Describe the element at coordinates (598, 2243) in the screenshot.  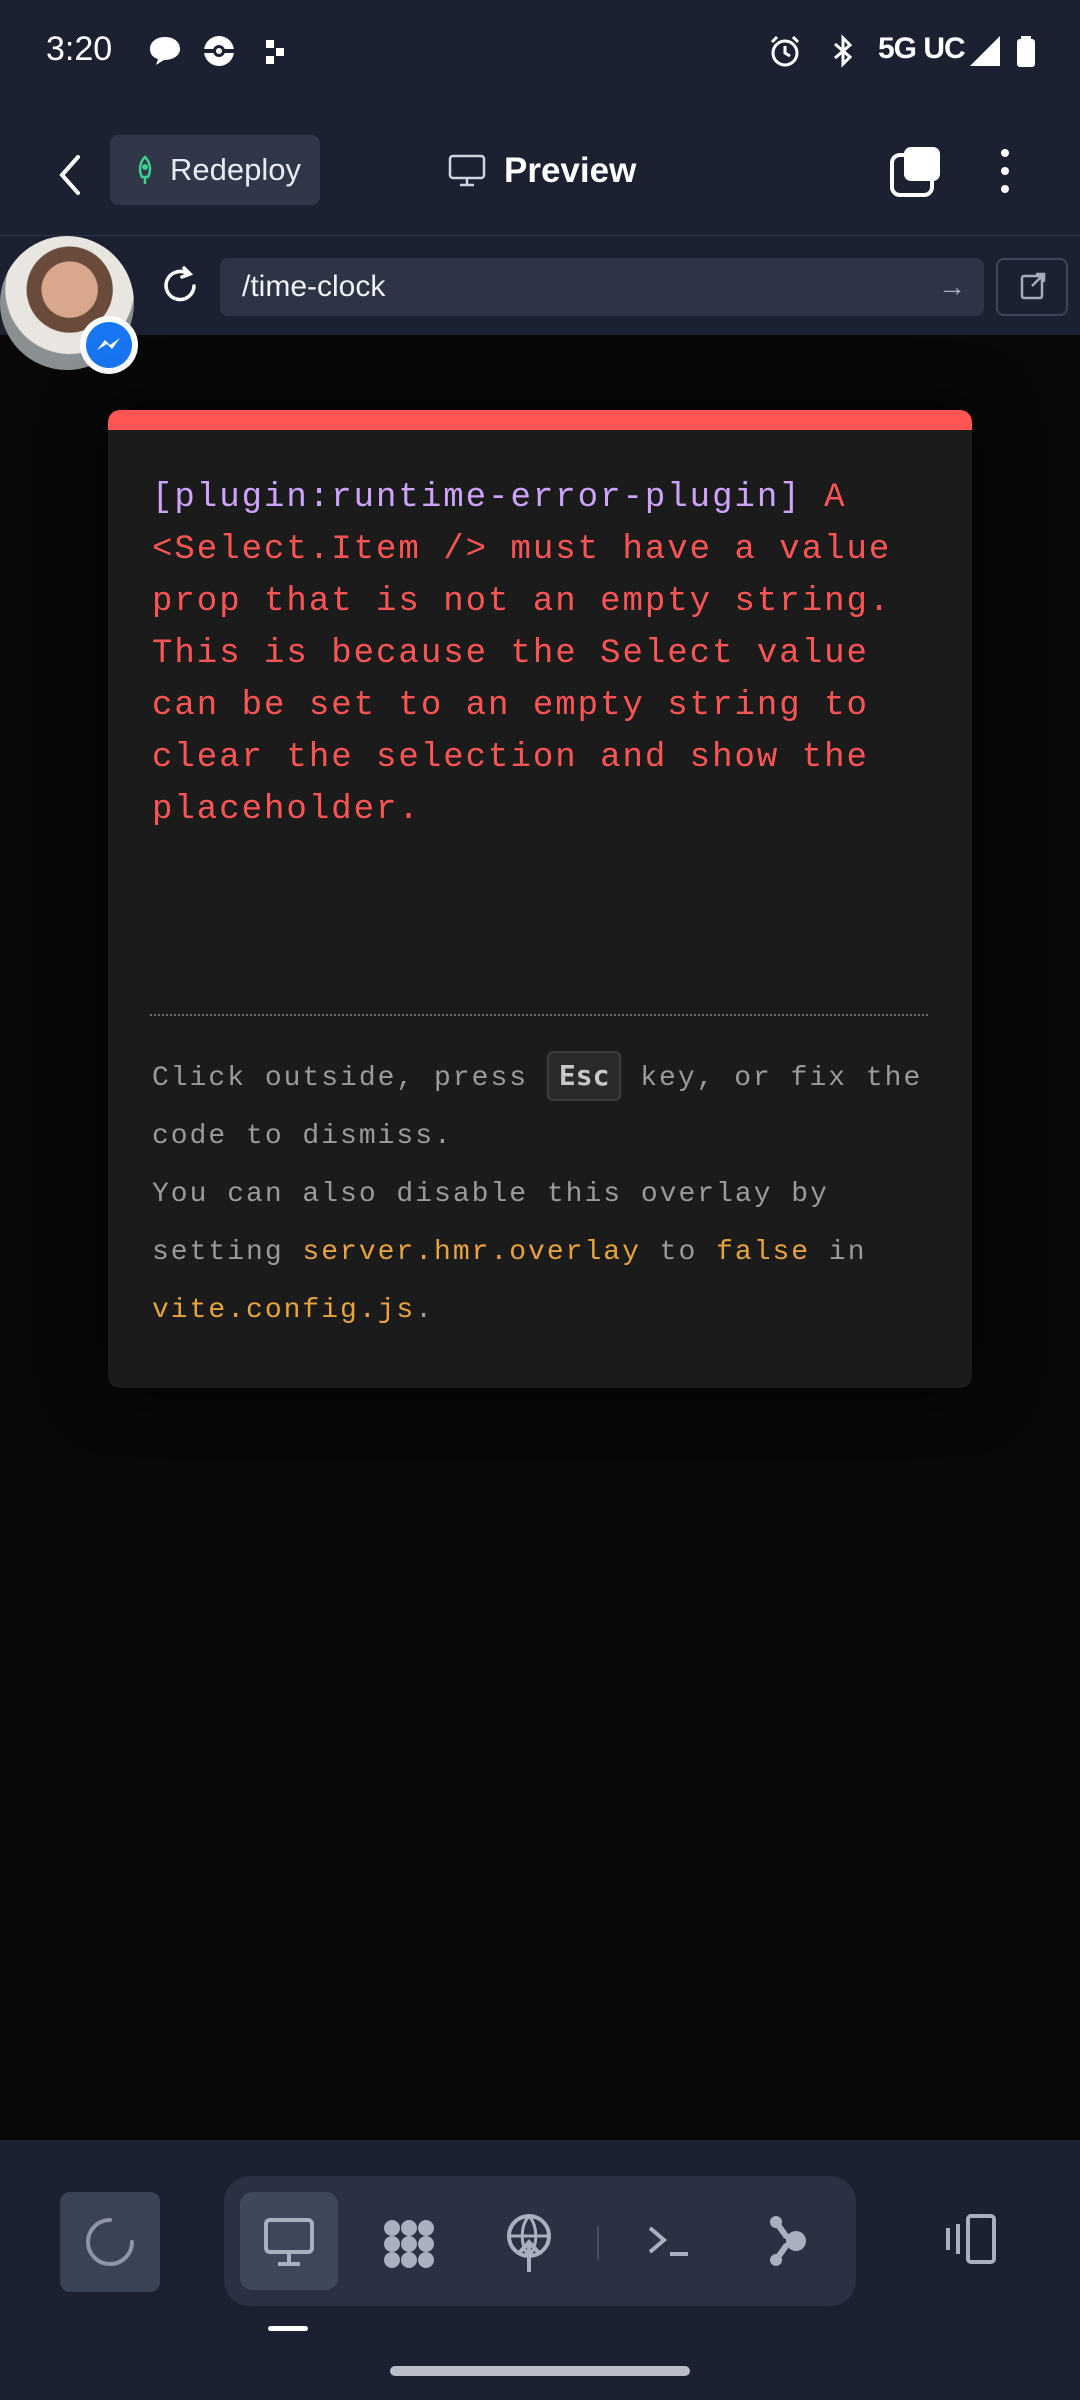
I see `toolbar-separator` at that location.